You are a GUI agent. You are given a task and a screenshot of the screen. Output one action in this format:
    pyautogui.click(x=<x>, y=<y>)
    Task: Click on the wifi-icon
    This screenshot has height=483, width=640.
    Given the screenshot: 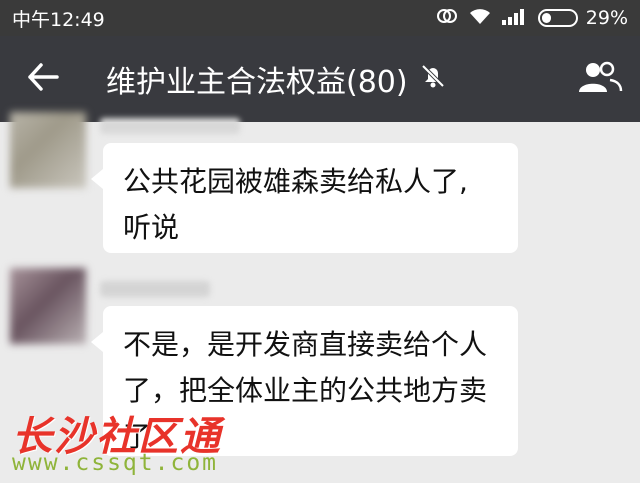 What is the action you would take?
    pyautogui.click(x=480, y=18)
    